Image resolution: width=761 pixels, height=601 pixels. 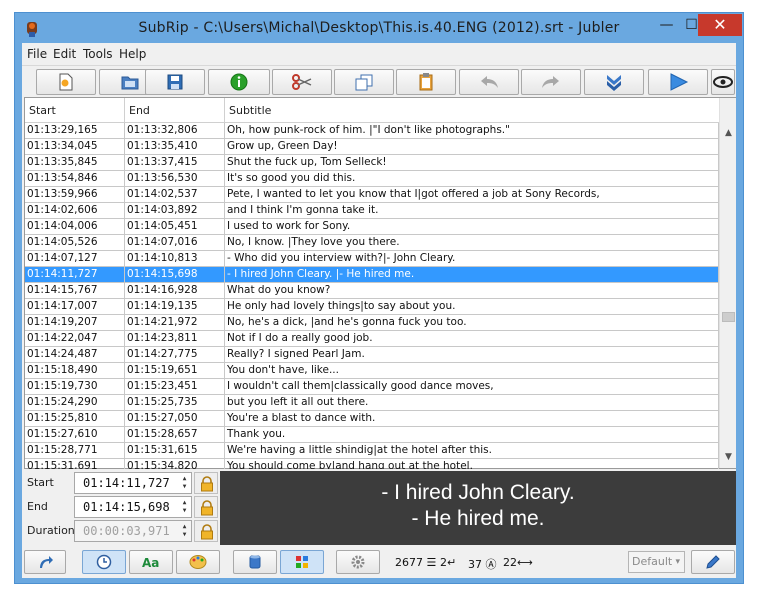 I want to click on curved-arrow-icon, so click(x=46, y=562).